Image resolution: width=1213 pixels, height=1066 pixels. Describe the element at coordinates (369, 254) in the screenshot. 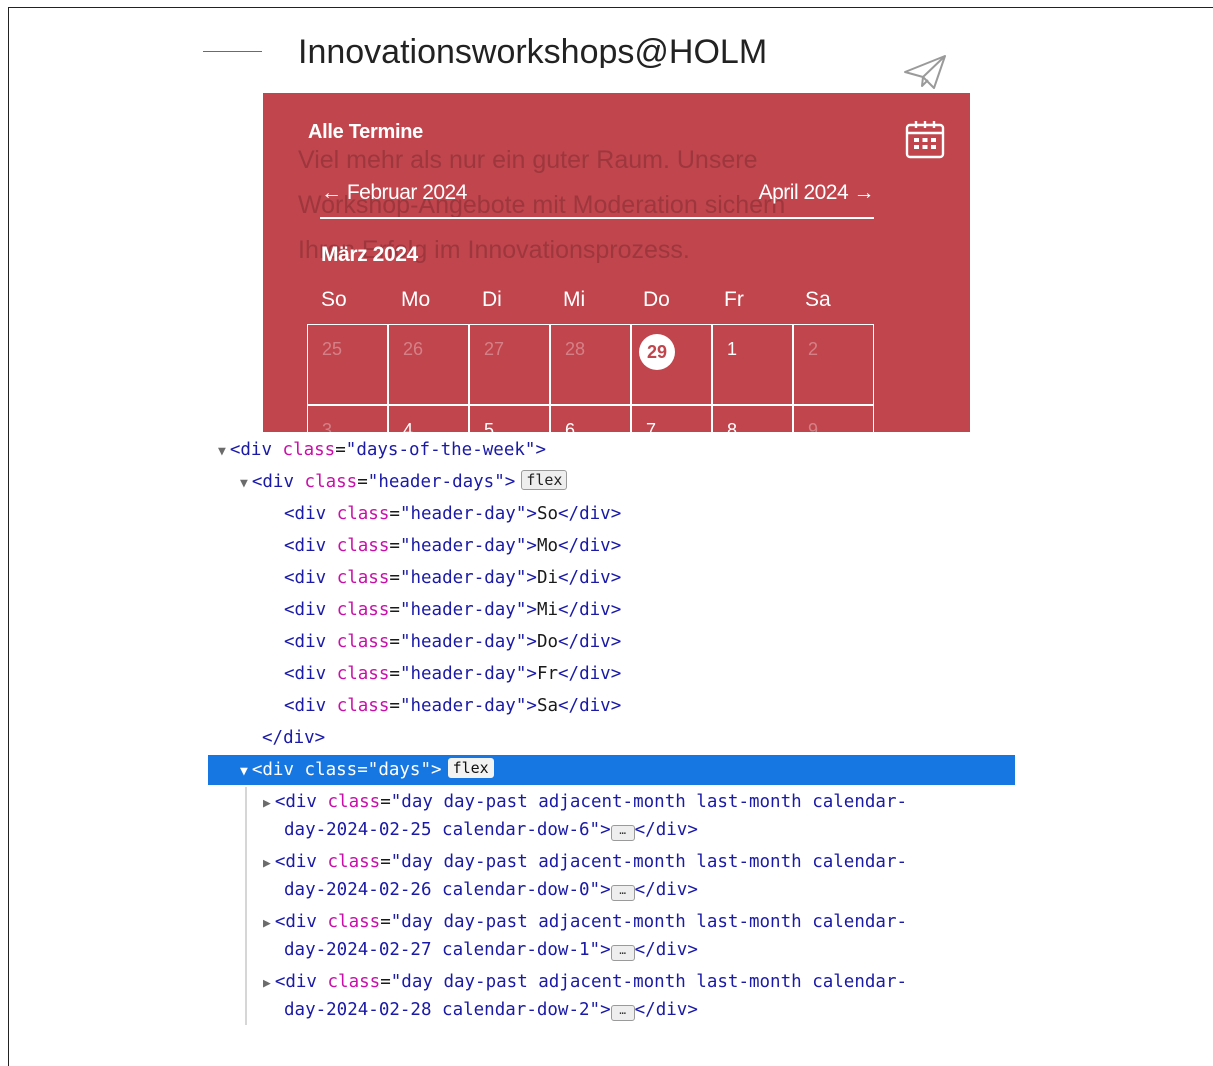

I see `current-month-label: März 2024` at that location.